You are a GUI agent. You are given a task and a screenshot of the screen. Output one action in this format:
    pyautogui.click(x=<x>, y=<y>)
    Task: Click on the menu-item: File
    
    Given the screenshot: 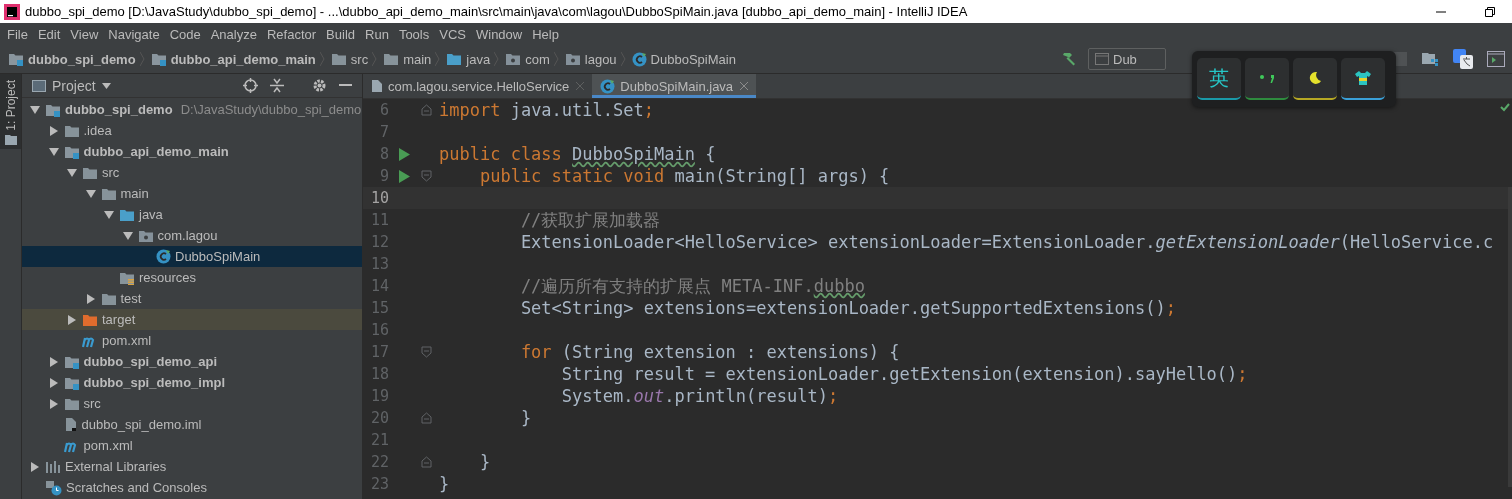 What is the action you would take?
    pyautogui.click(x=17, y=34)
    